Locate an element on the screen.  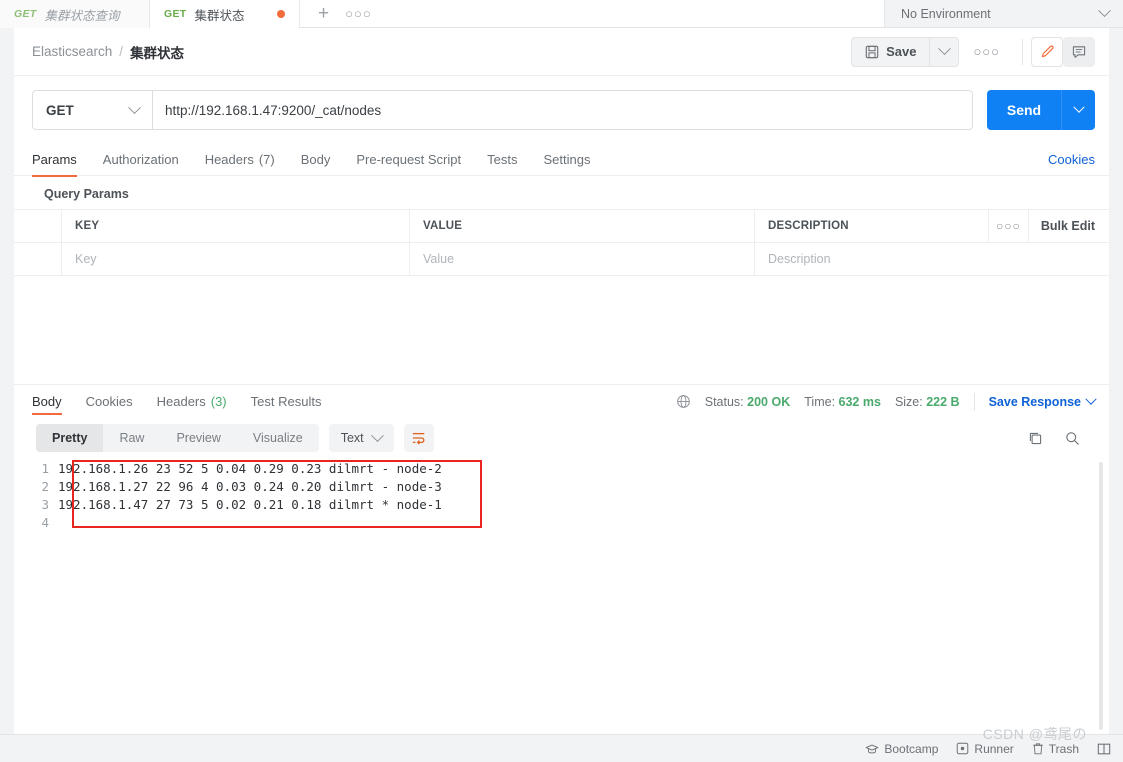
unsaved-changes-dot is located at coordinates (281, 14).